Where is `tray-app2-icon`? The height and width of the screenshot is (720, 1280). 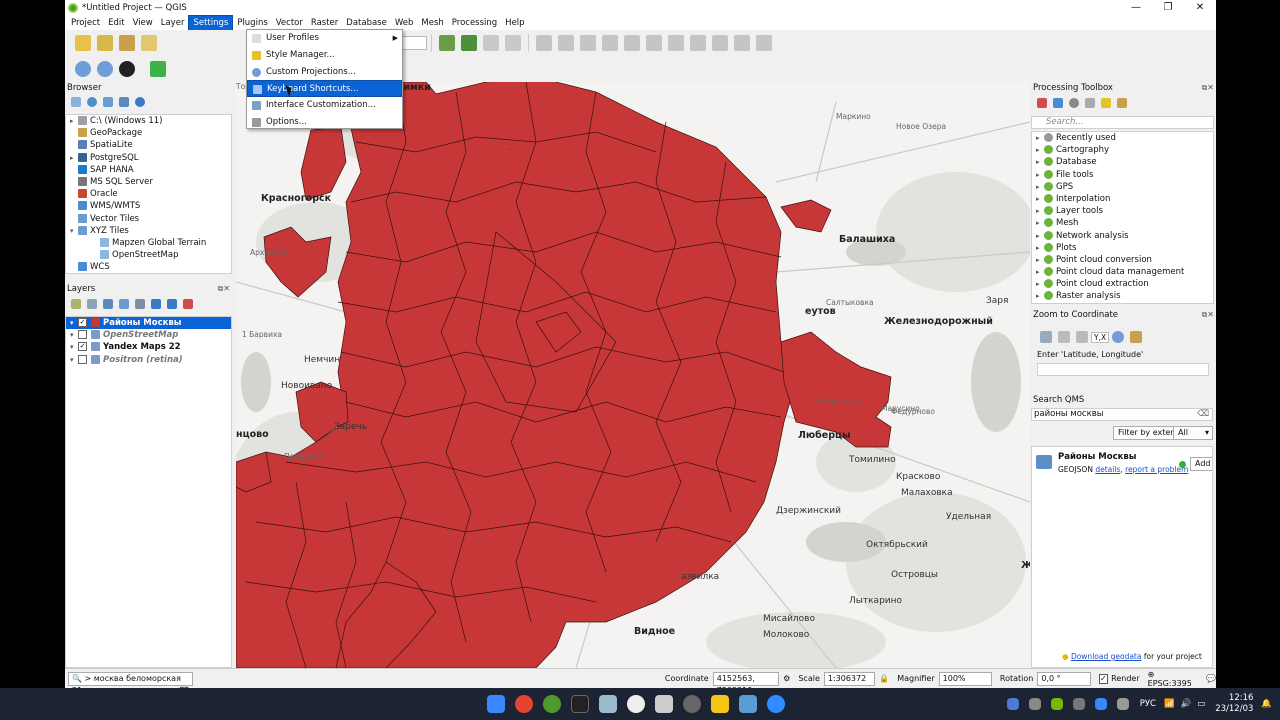 tray-app2-icon is located at coordinates (1034, 704).